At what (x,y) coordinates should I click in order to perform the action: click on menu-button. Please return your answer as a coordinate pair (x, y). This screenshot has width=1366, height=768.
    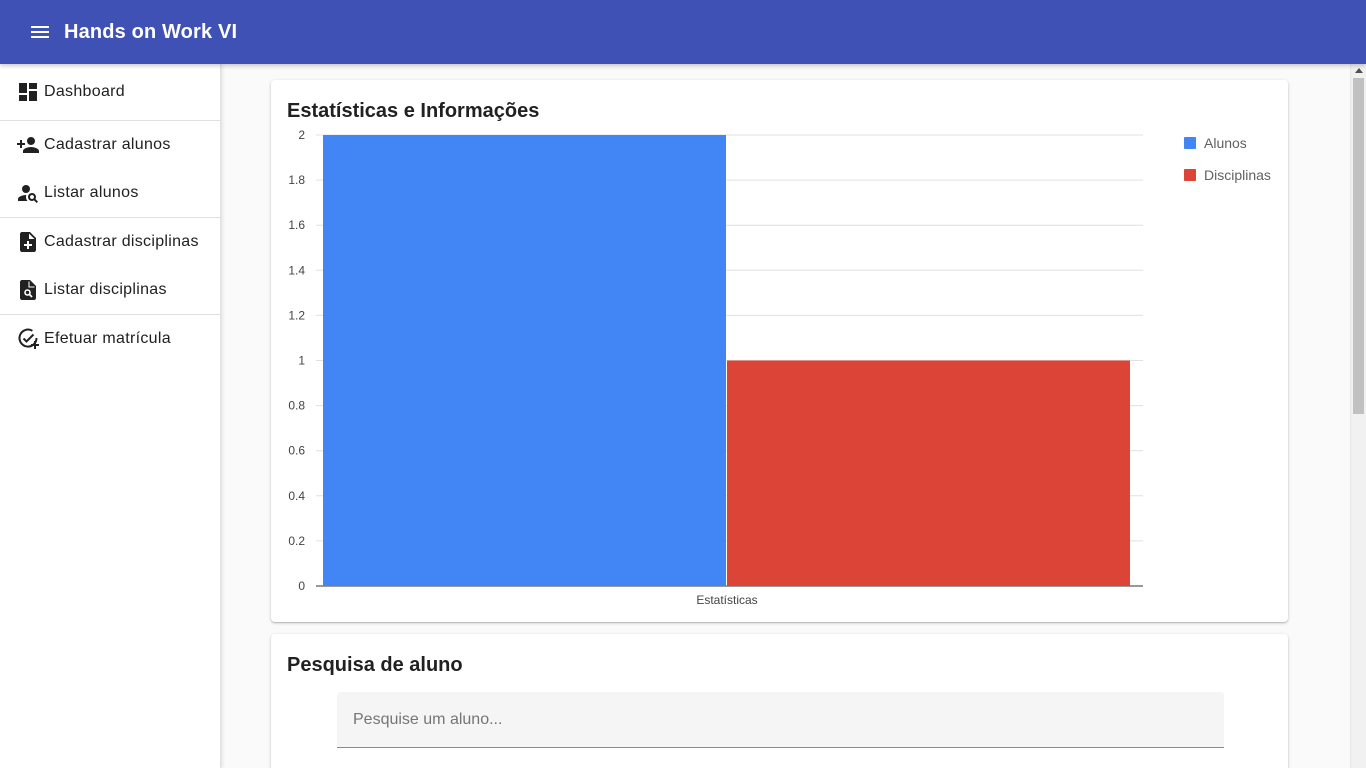
    Looking at the image, I should click on (40, 32).